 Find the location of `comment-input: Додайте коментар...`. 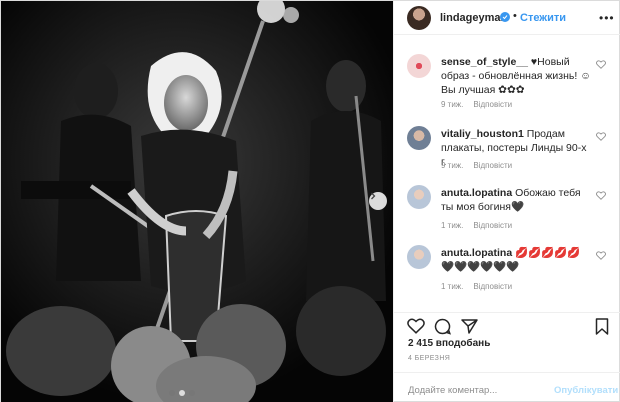

comment-input: Додайте коментар... is located at coordinates (452, 390).